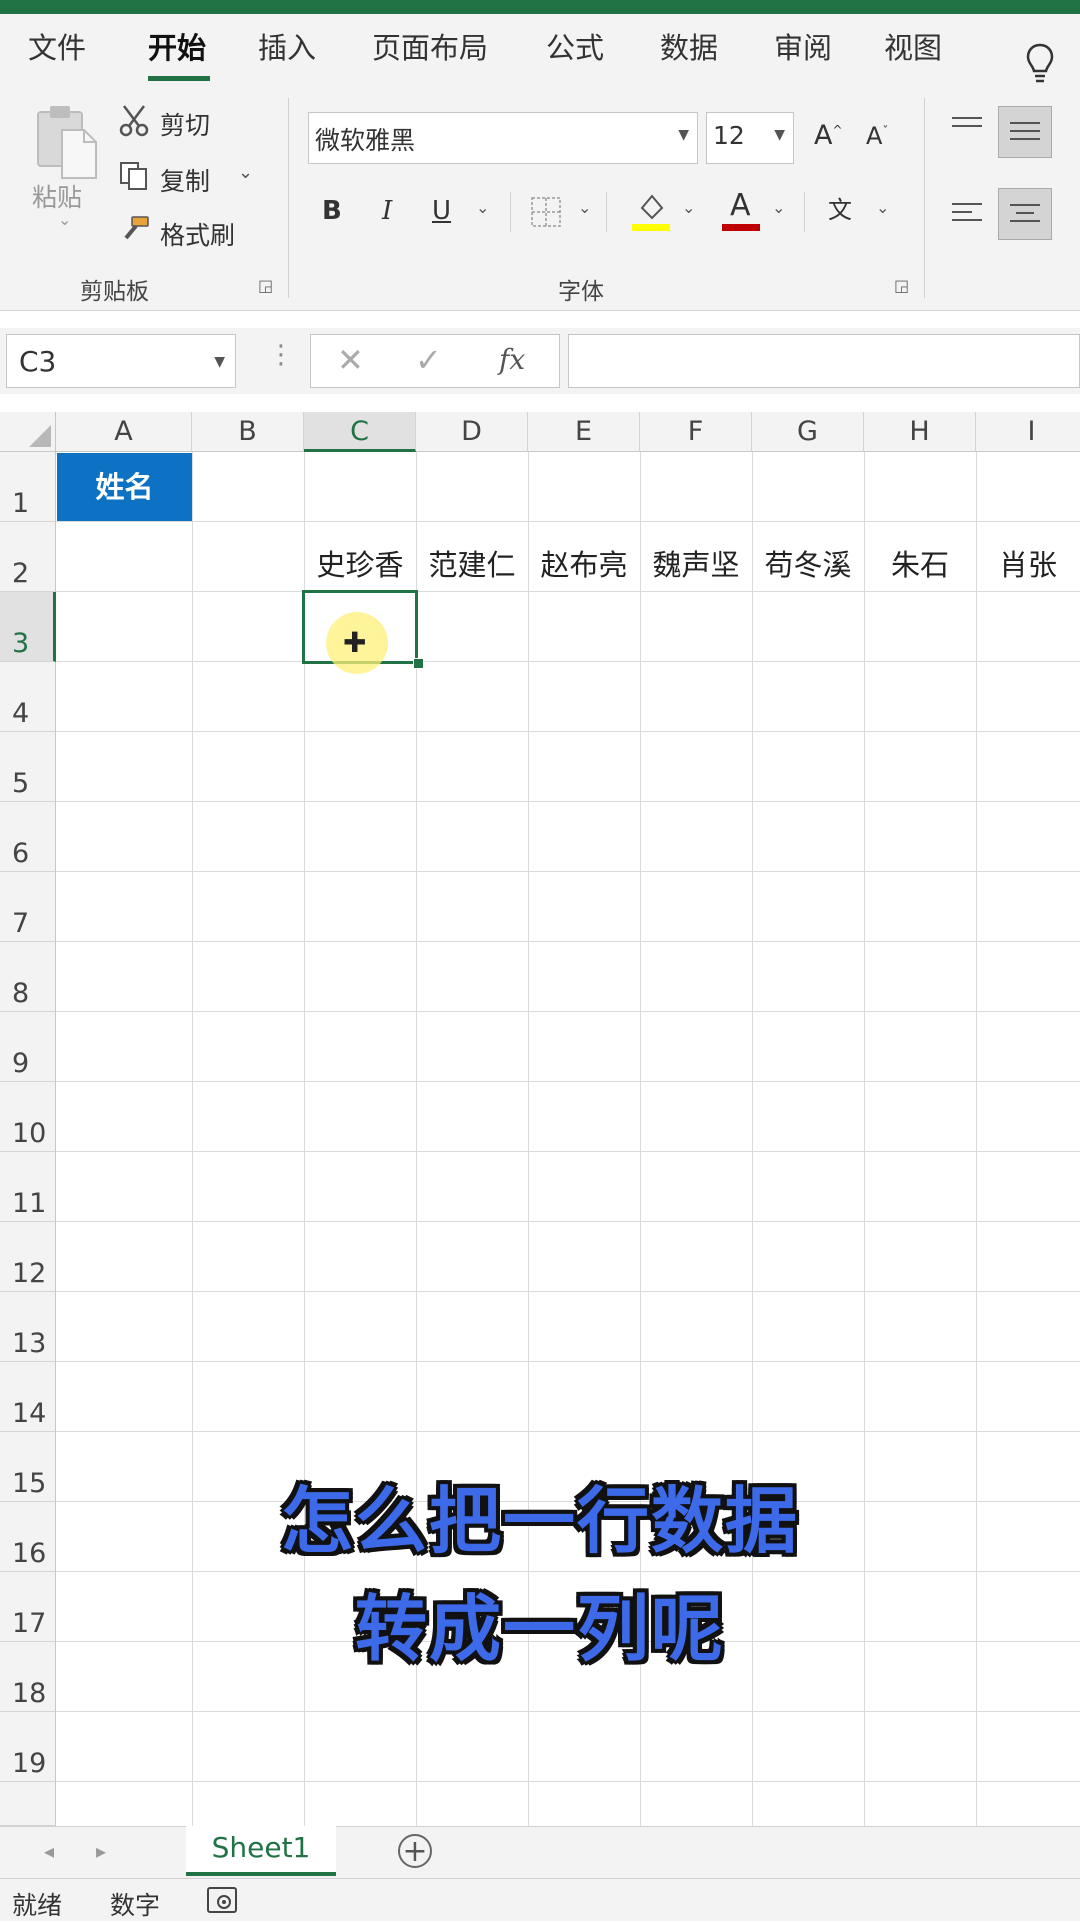 This screenshot has height=1922, width=1080. What do you see at coordinates (882, 207) in the screenshot?
I see `phonetic-dropdown-icon: ⌄` at bounding box center [882, 207].